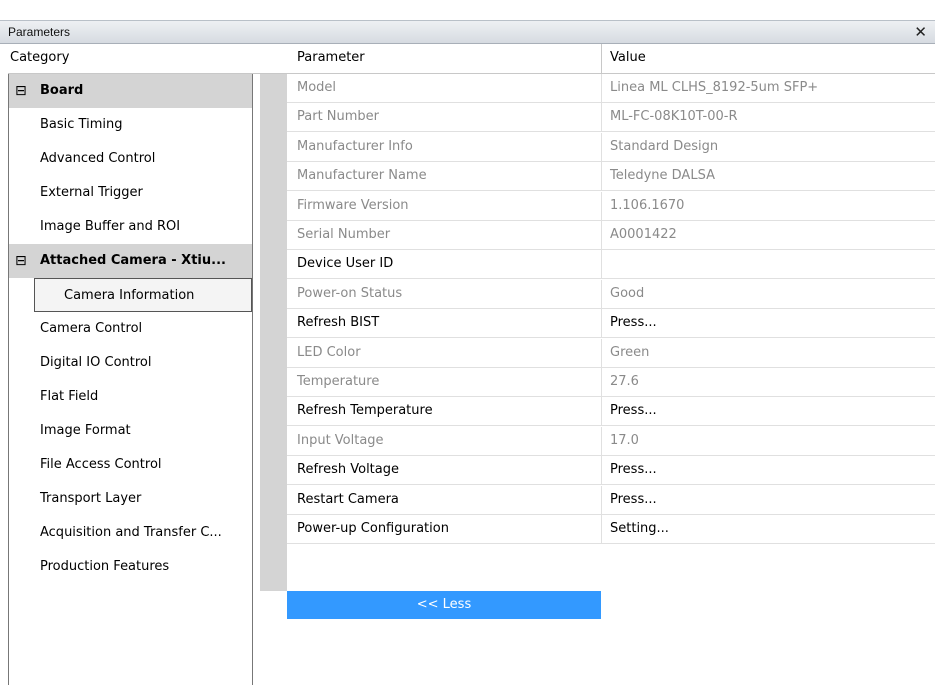 Image resolution: width=935 pixels, height=685 pixels. Describe the element at coordinates (444, 471) in the screenshot. I see `parameter-row: Refresh Voltage` at that location.